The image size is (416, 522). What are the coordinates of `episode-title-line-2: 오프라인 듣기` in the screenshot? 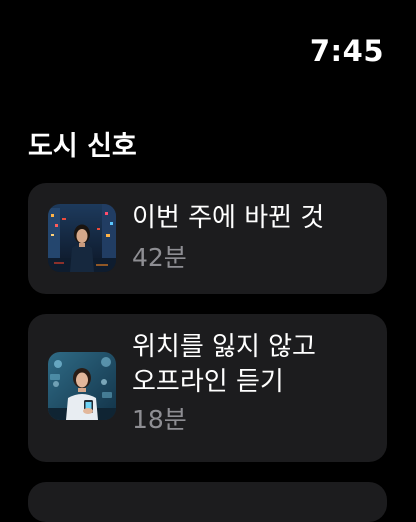 It's located at (208, 382).